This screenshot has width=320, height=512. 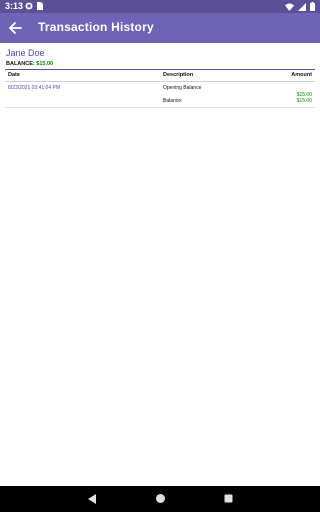 I want to click on running-balance-amount: $15.00, so click(x=304, y=101).